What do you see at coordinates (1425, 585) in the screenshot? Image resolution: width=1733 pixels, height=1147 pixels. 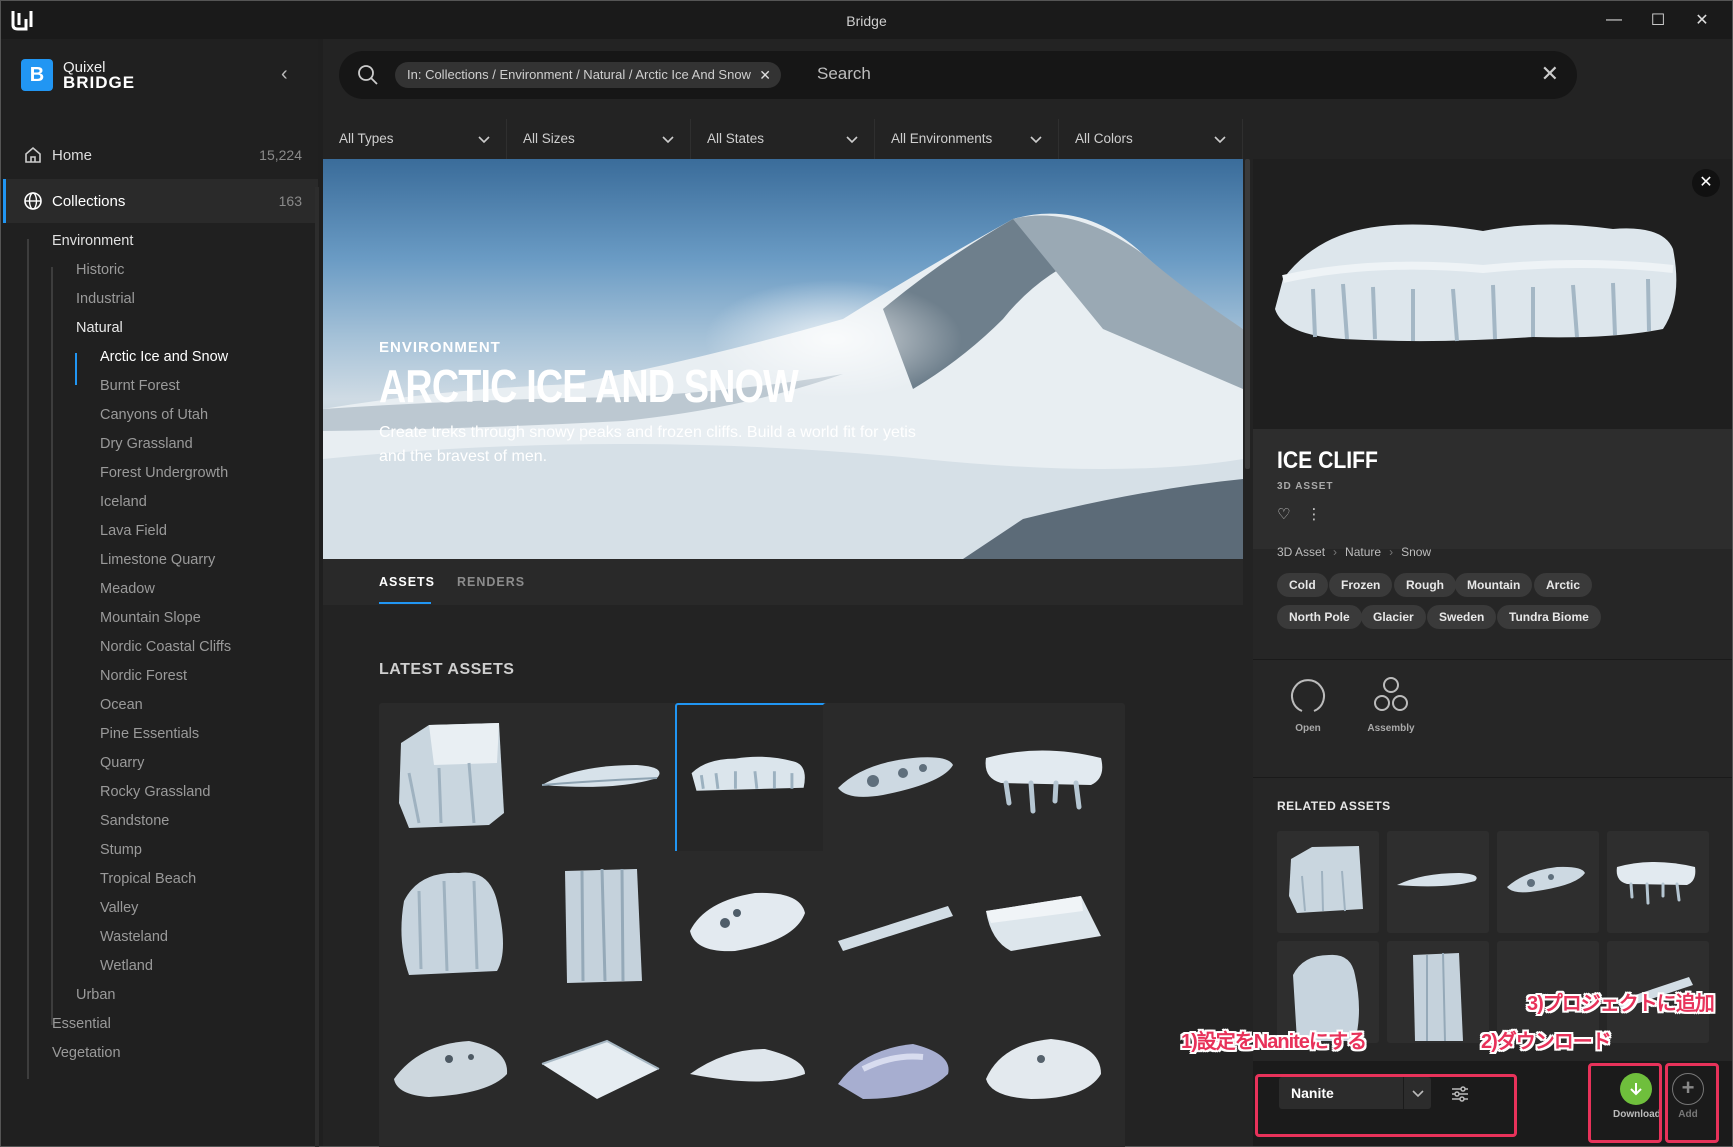 I see `tag: Rough` at bounding box center [1425, 585].